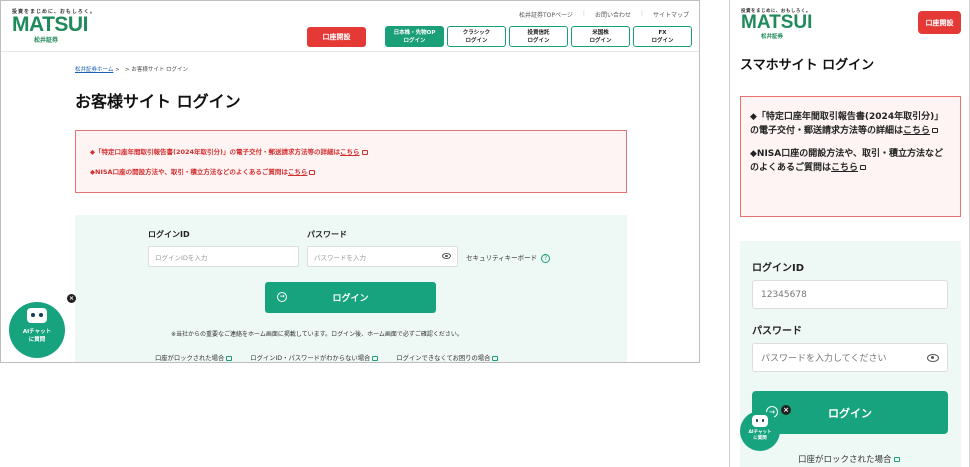  What do you see at coordinates (223, 256) in the screenshot?
I see `login-id-input: ログインIDを入力` at bounding box center [223, 256].